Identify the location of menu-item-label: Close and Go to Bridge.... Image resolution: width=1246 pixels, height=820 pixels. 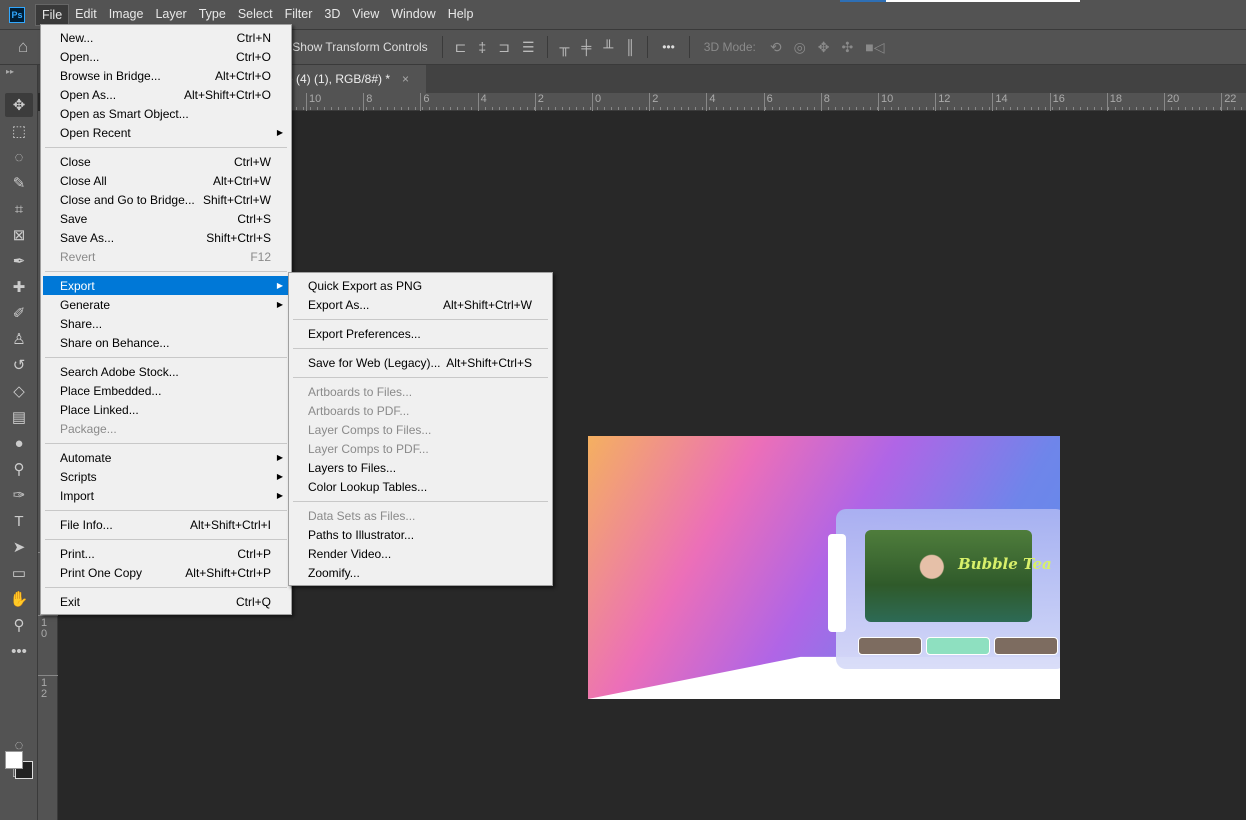
(127, 199).